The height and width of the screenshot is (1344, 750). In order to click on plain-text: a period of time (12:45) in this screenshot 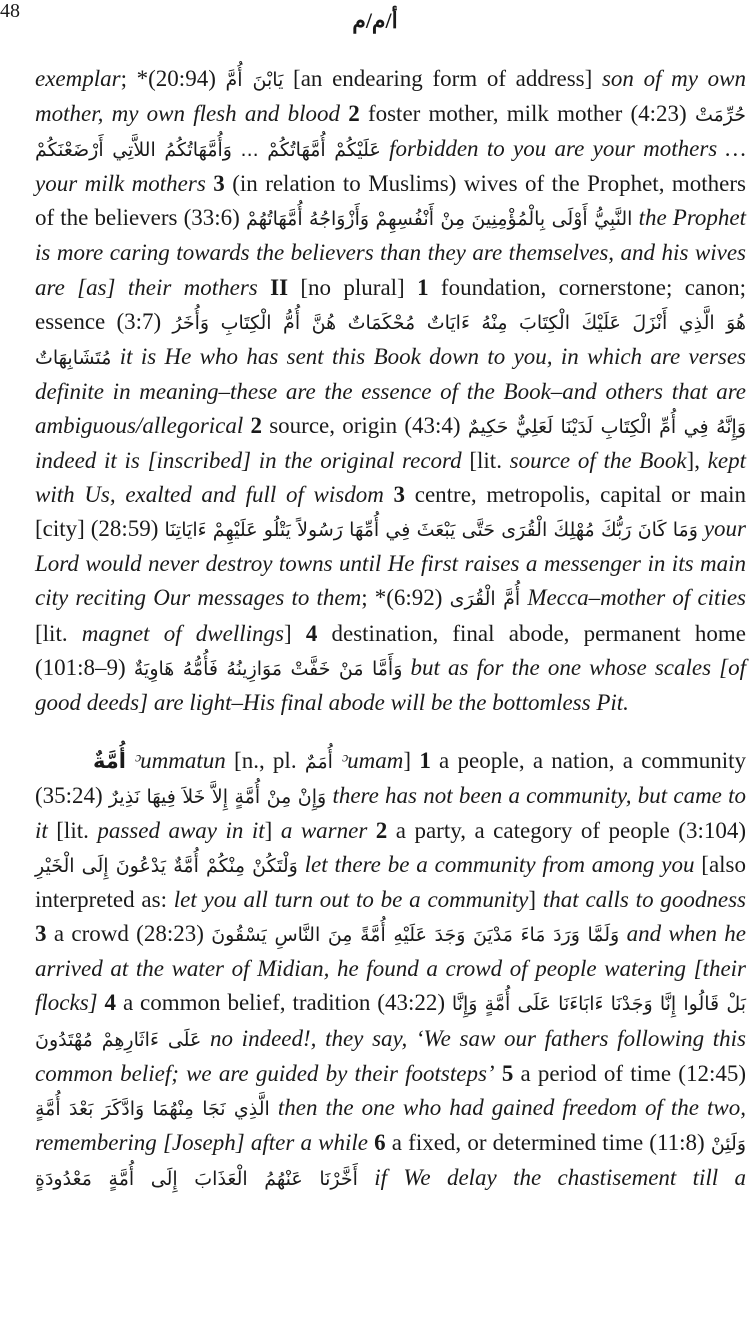, I will do `click(630, 1073)`.